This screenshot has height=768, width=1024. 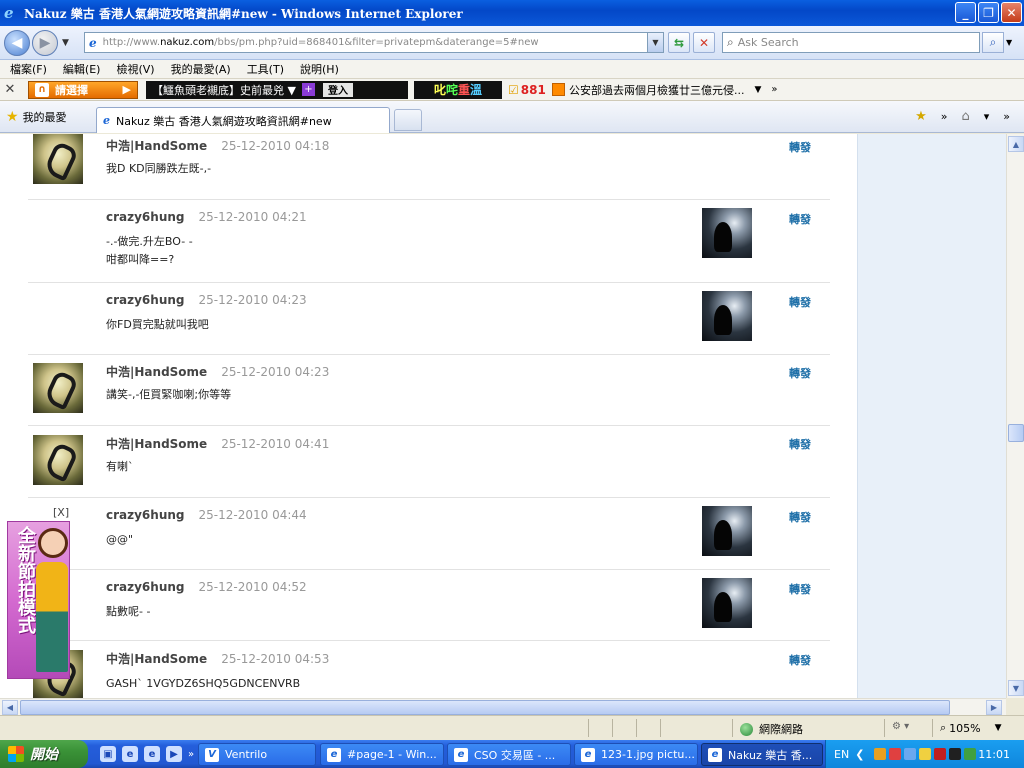 I want to click on menu-file: 檔案(F), so click(x=28, y=69).